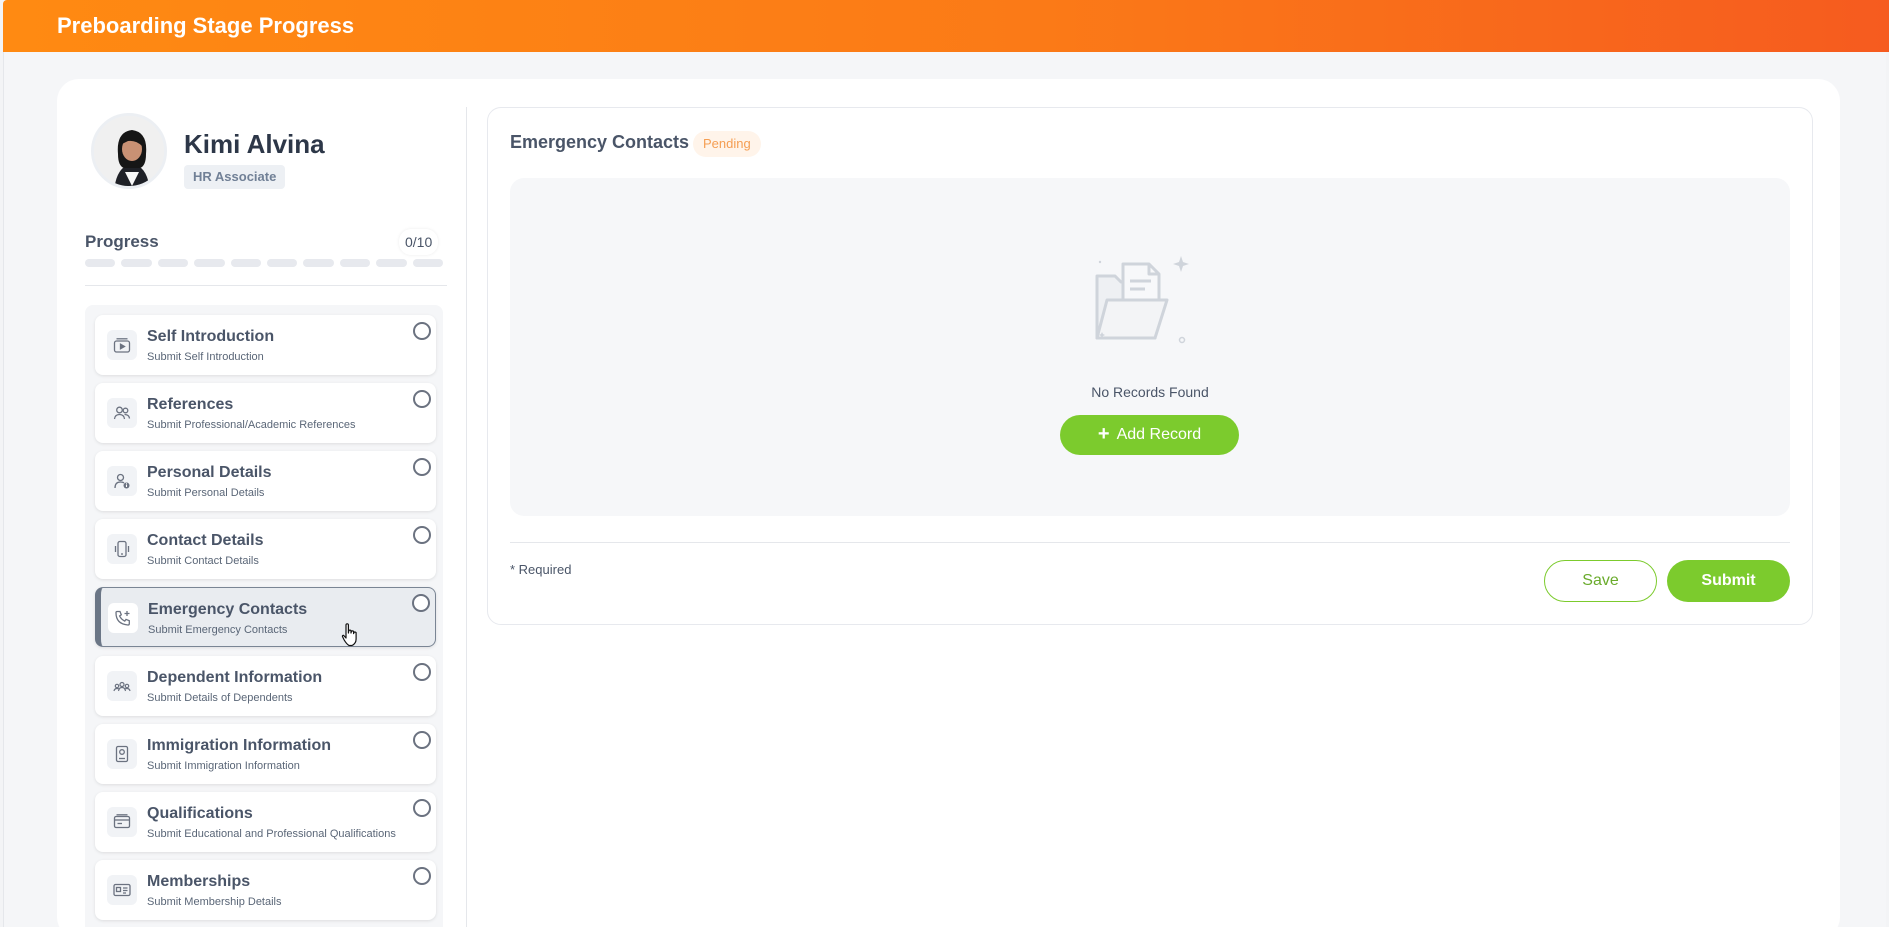  I want to click on avatar-photo, so click(129, 151).